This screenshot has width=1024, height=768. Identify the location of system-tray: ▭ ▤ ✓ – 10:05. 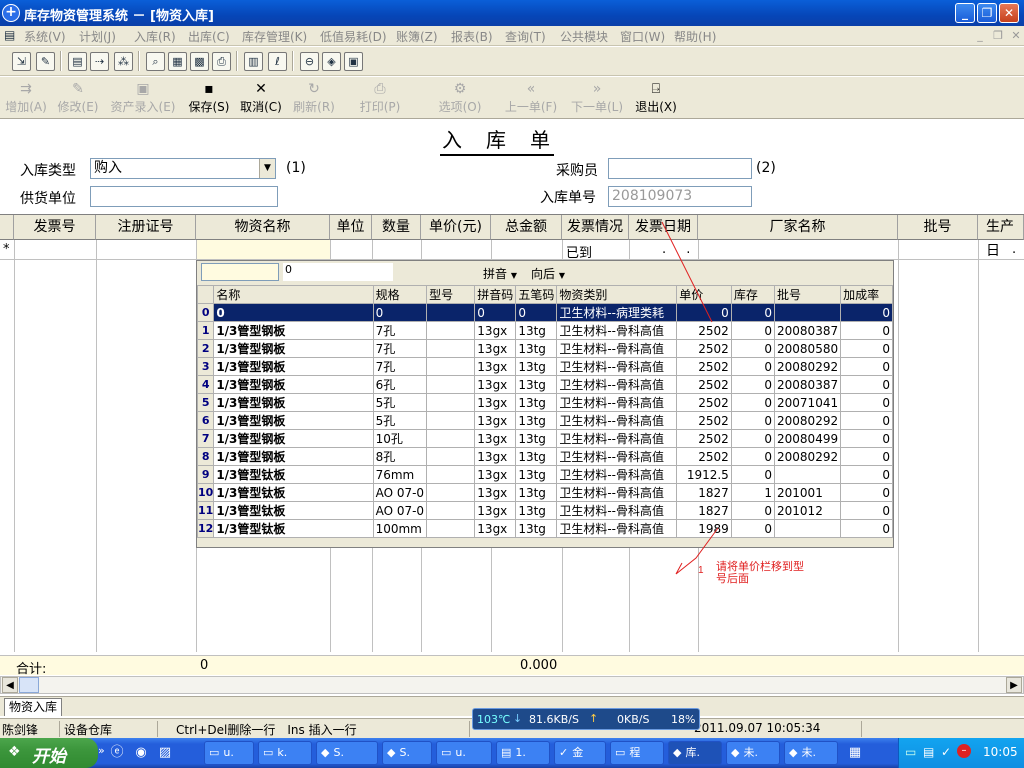
(961, 753).